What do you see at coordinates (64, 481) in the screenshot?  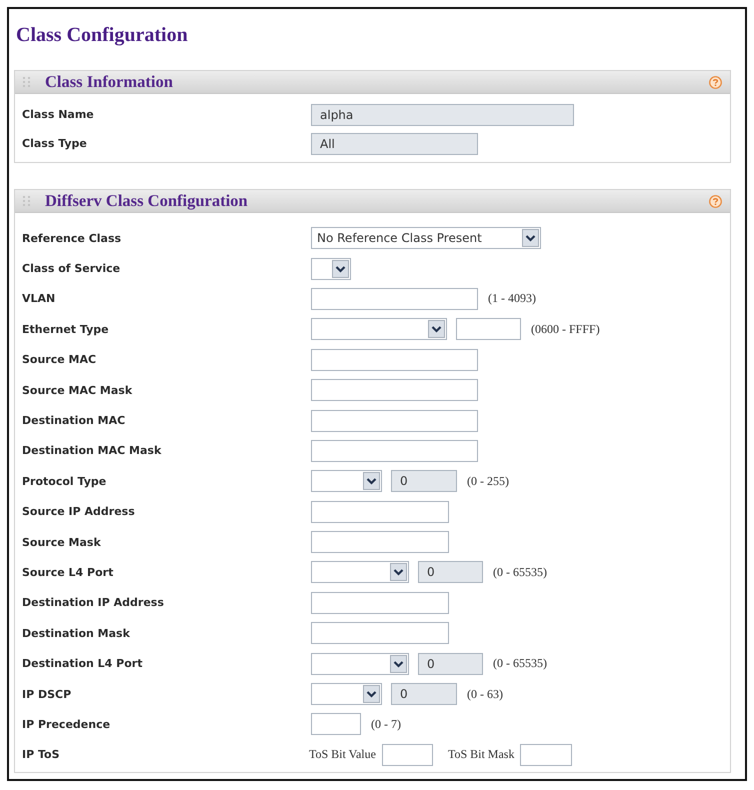 I see `field-label: Protocol Type` at bounding box center [64, 481].